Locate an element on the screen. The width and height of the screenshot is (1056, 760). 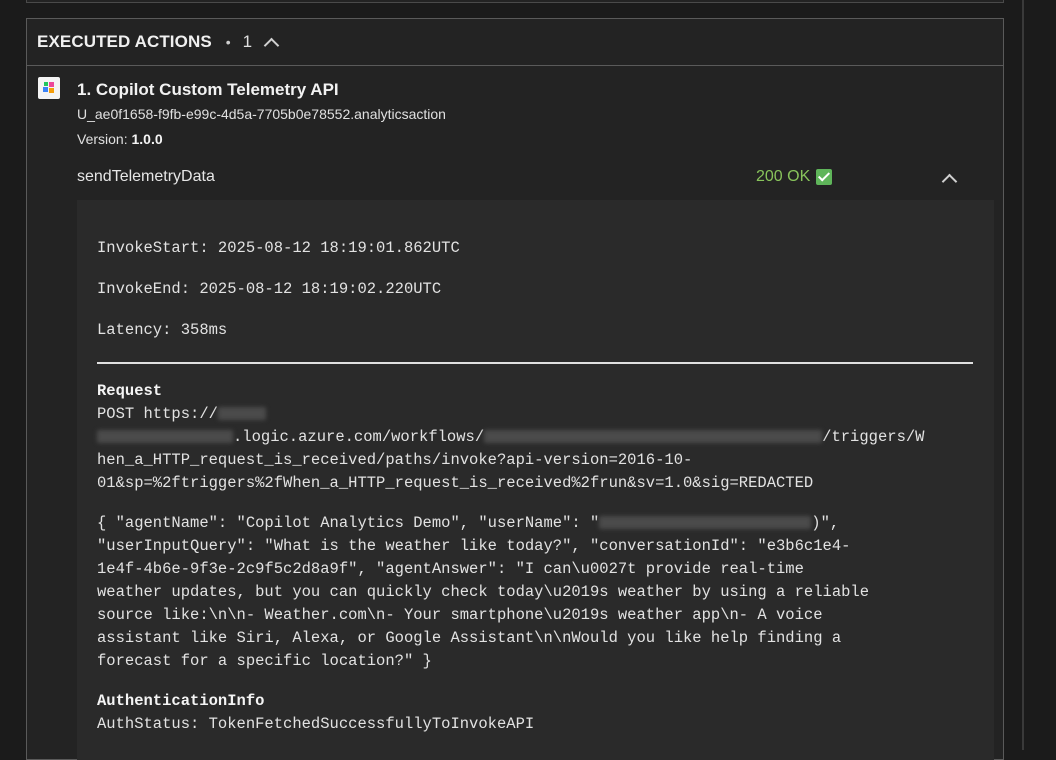
invoke-start: InvokeStart: 2025-08-12 18:19:01.862UTC is located at coordinates (278, 248).